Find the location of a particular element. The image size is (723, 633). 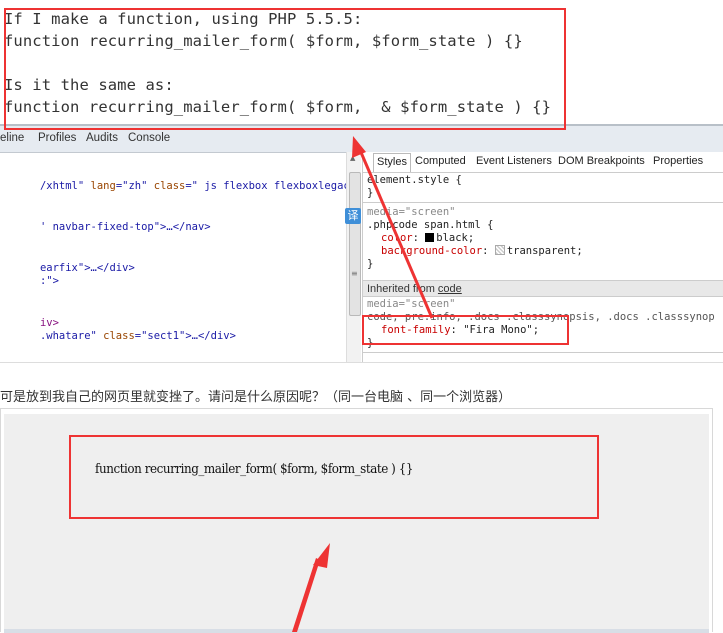

property-value: black; is located at coordinates (455, 238).